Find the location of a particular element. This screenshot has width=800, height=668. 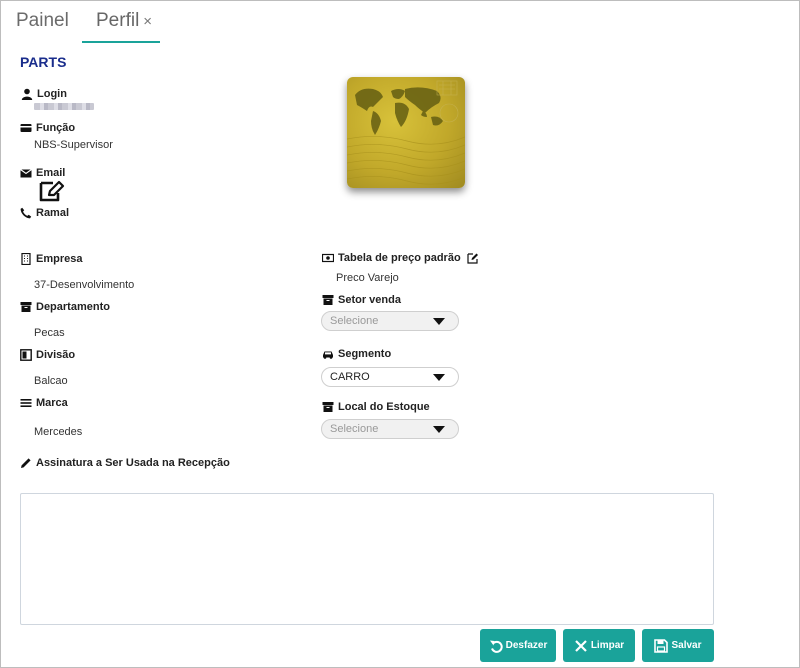

setor-label: Setor venda is located at coordinates (369, 300).